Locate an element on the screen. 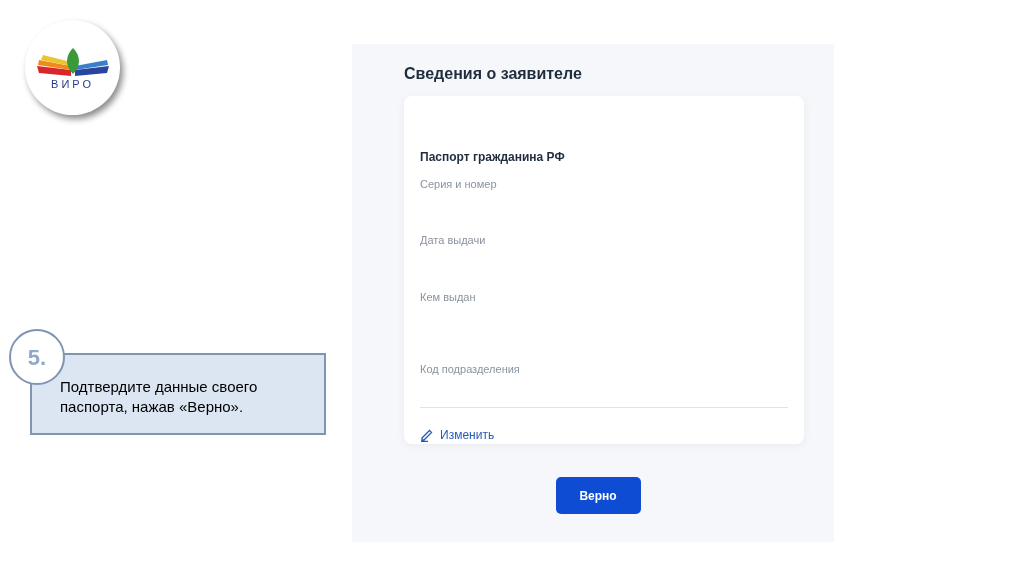 The image size is (1024, 576). edit-link: Изменить is located at coordinates (457, 435).